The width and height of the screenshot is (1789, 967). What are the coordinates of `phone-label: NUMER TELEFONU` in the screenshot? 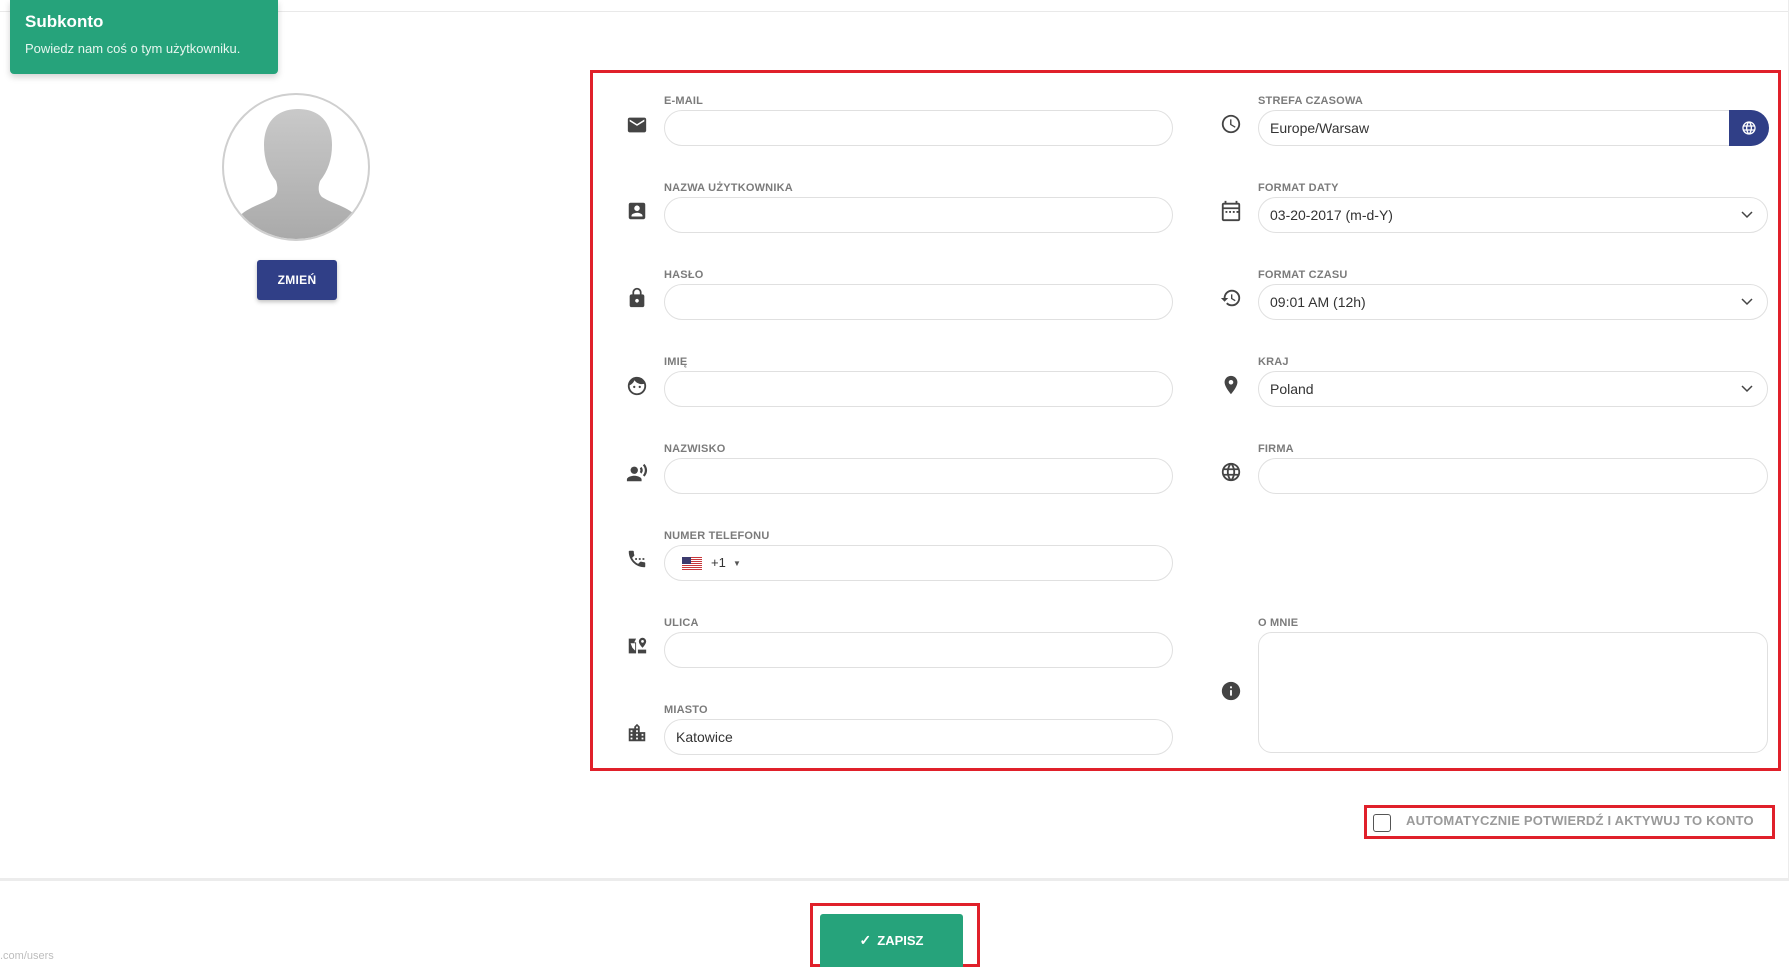 It's located at (717, 536).